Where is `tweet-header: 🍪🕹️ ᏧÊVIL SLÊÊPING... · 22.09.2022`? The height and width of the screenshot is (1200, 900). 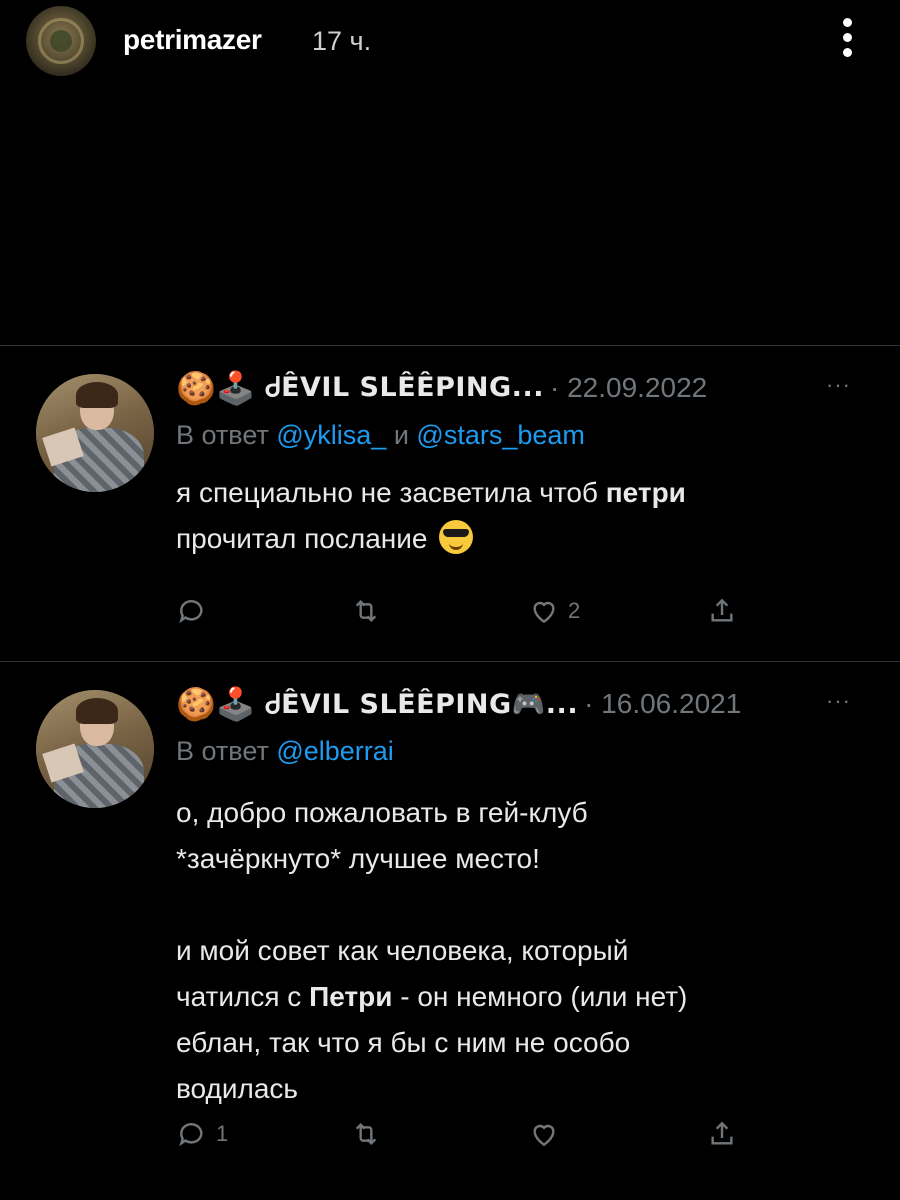
tweet-header: 🍪🕹️ ᏧÊVIL SLÊÊPING... · 22.09.2022 is located at coordinates (441, 388).